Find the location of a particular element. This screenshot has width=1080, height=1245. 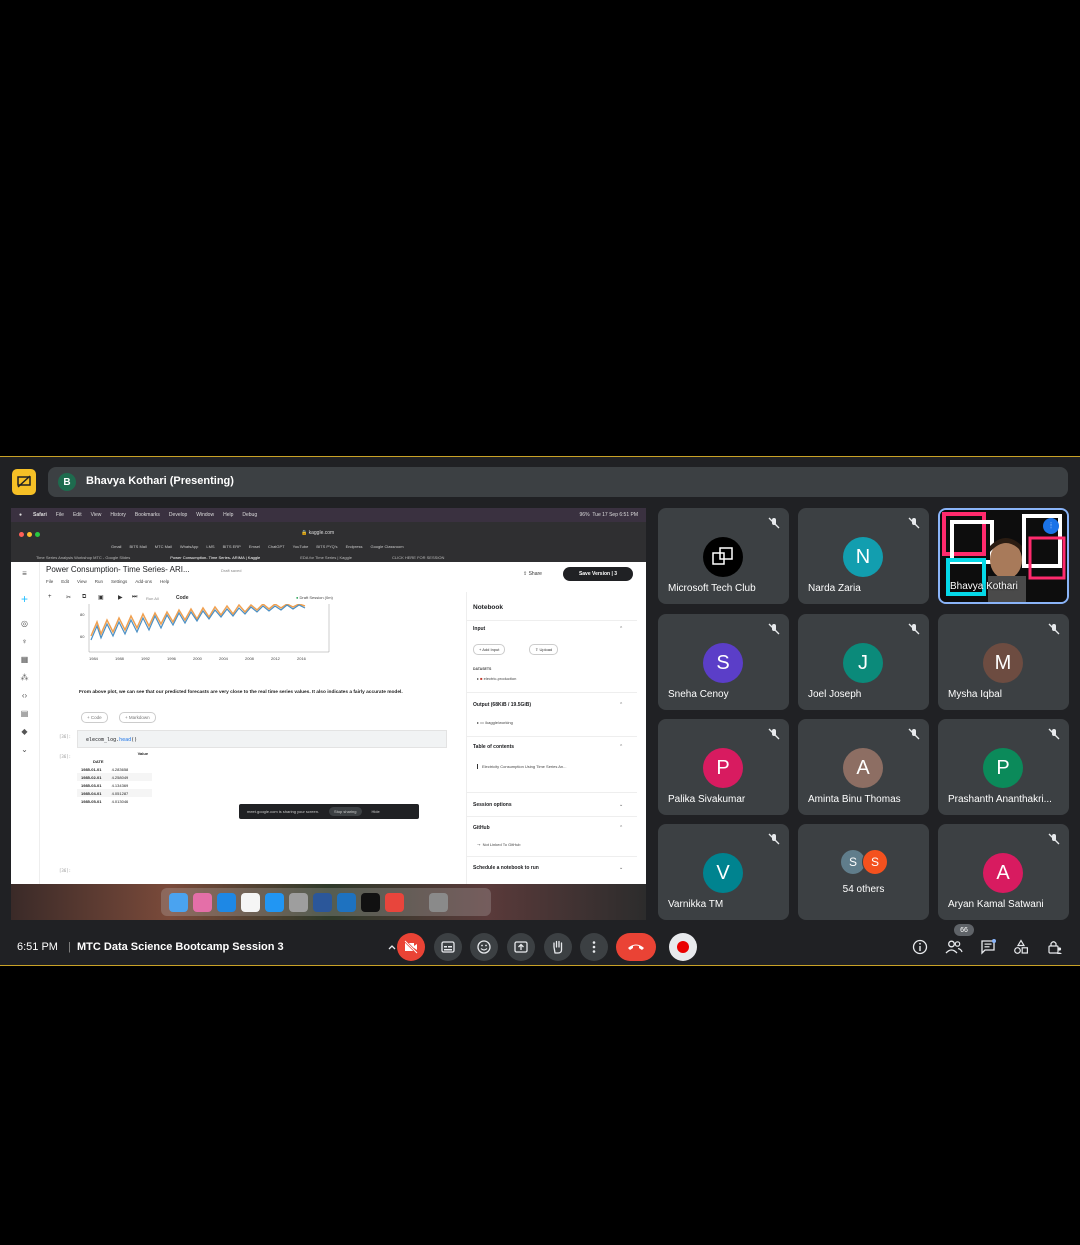

end-call-icon is located at coordinates (636, 947).